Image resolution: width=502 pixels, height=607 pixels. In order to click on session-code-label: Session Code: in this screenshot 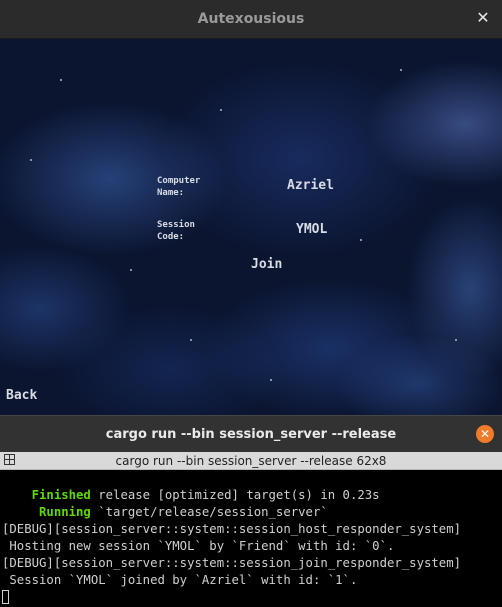, I will do `click(176, 231)`.